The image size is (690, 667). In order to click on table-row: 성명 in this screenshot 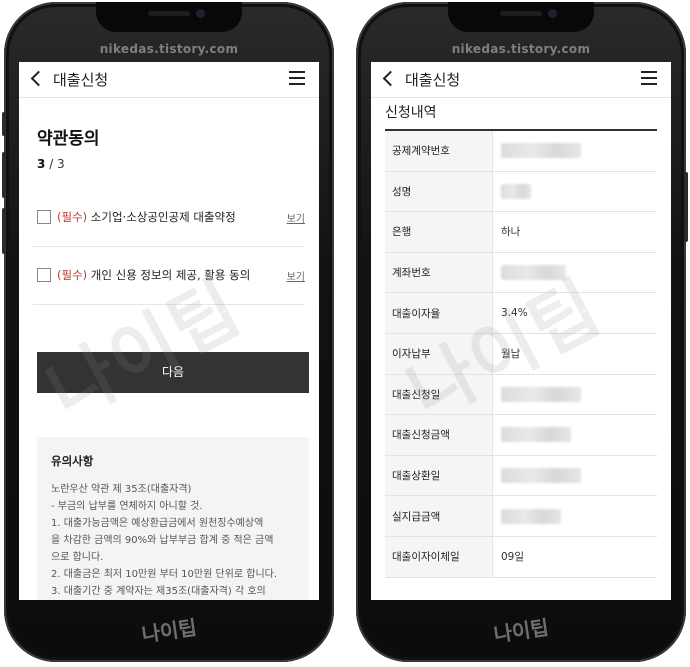, I will do `click(521, 192)`.